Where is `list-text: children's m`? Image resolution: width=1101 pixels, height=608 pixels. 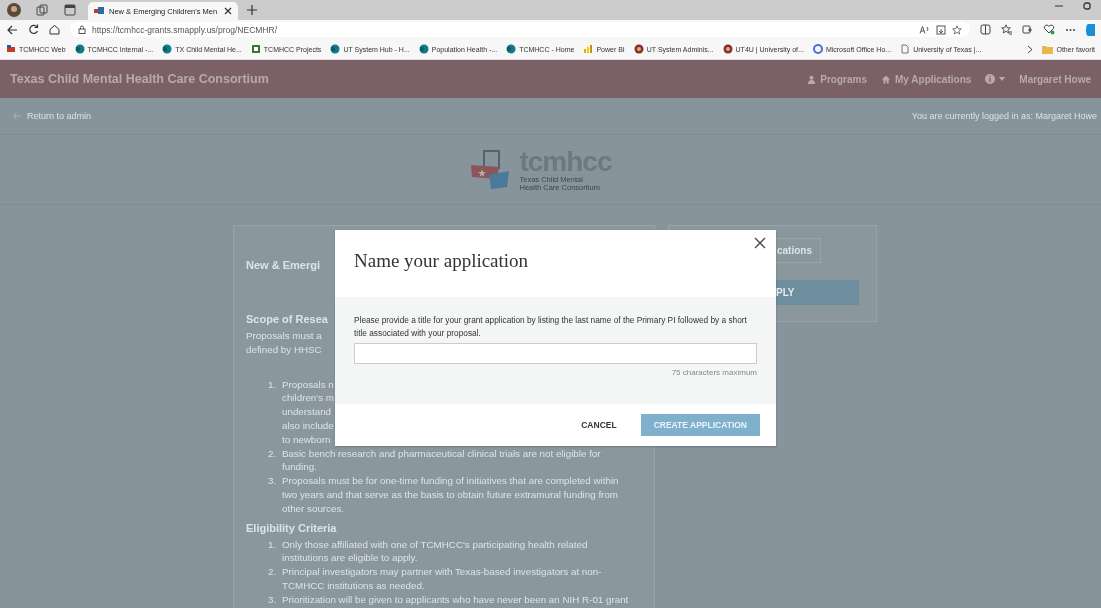 list-text: children's m is located at coordinates (308, 398).